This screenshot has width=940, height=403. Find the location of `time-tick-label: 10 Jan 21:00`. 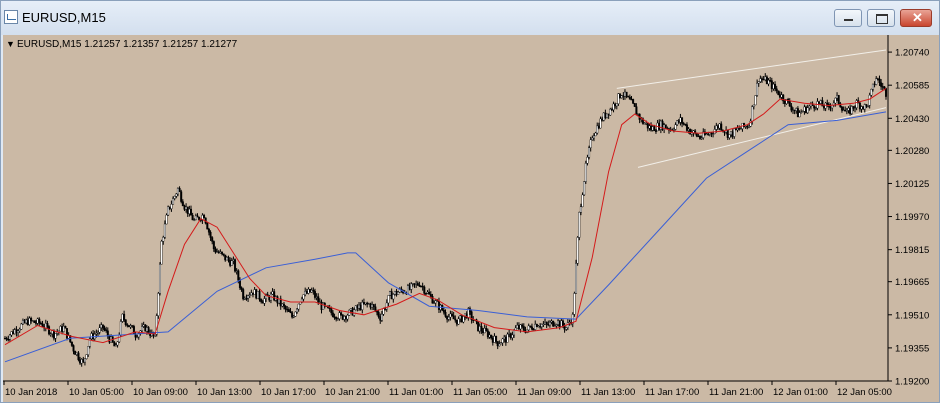

time-tick-label: 10 Jan 21:00 is located at coordinates (352, 392).